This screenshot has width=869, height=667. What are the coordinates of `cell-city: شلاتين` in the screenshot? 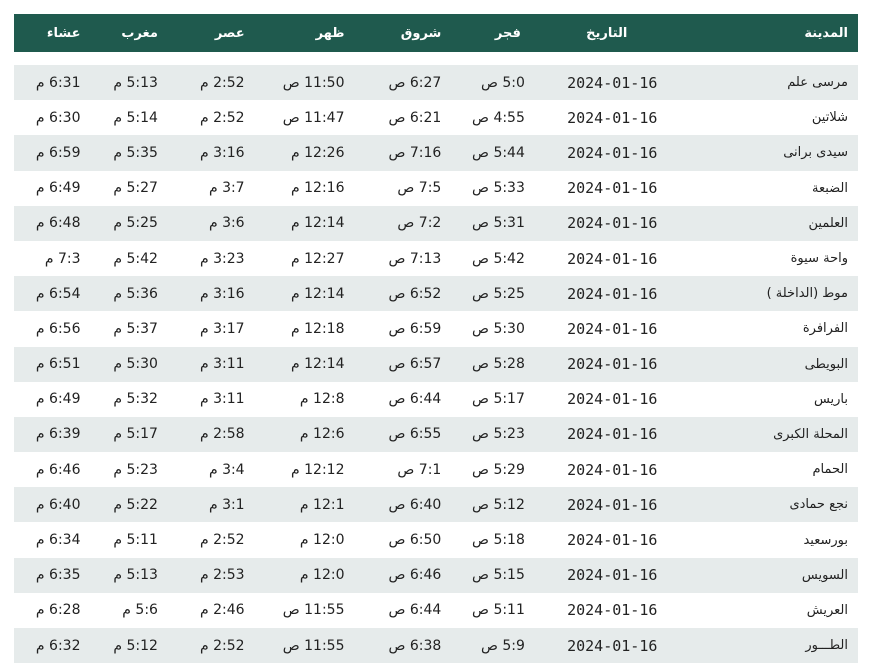 It's located at (762, 118).